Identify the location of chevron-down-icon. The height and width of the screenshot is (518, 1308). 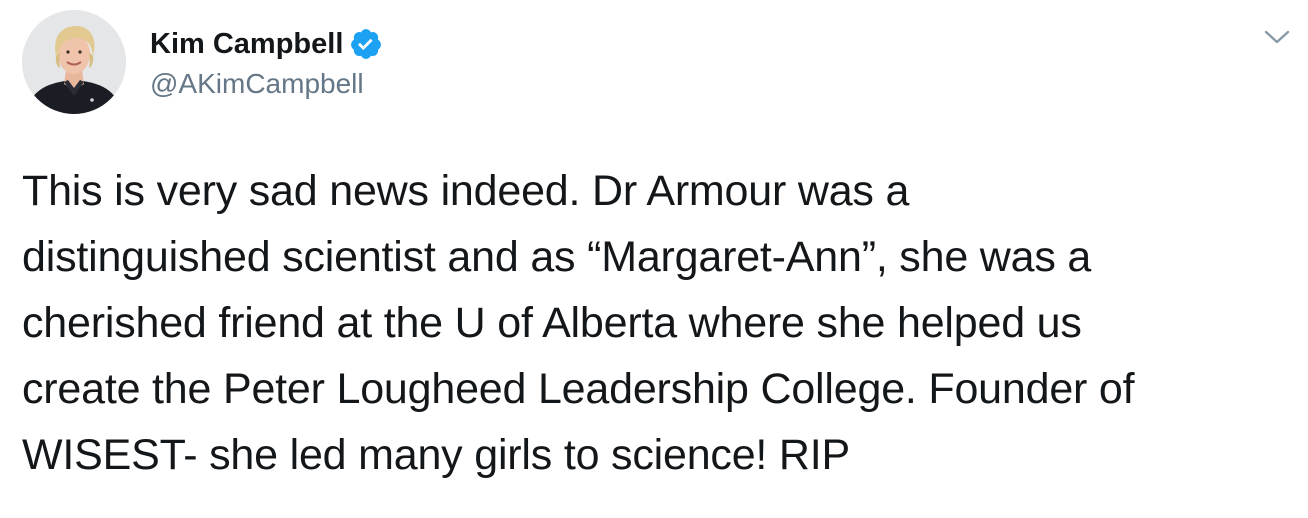
(1277, 37).